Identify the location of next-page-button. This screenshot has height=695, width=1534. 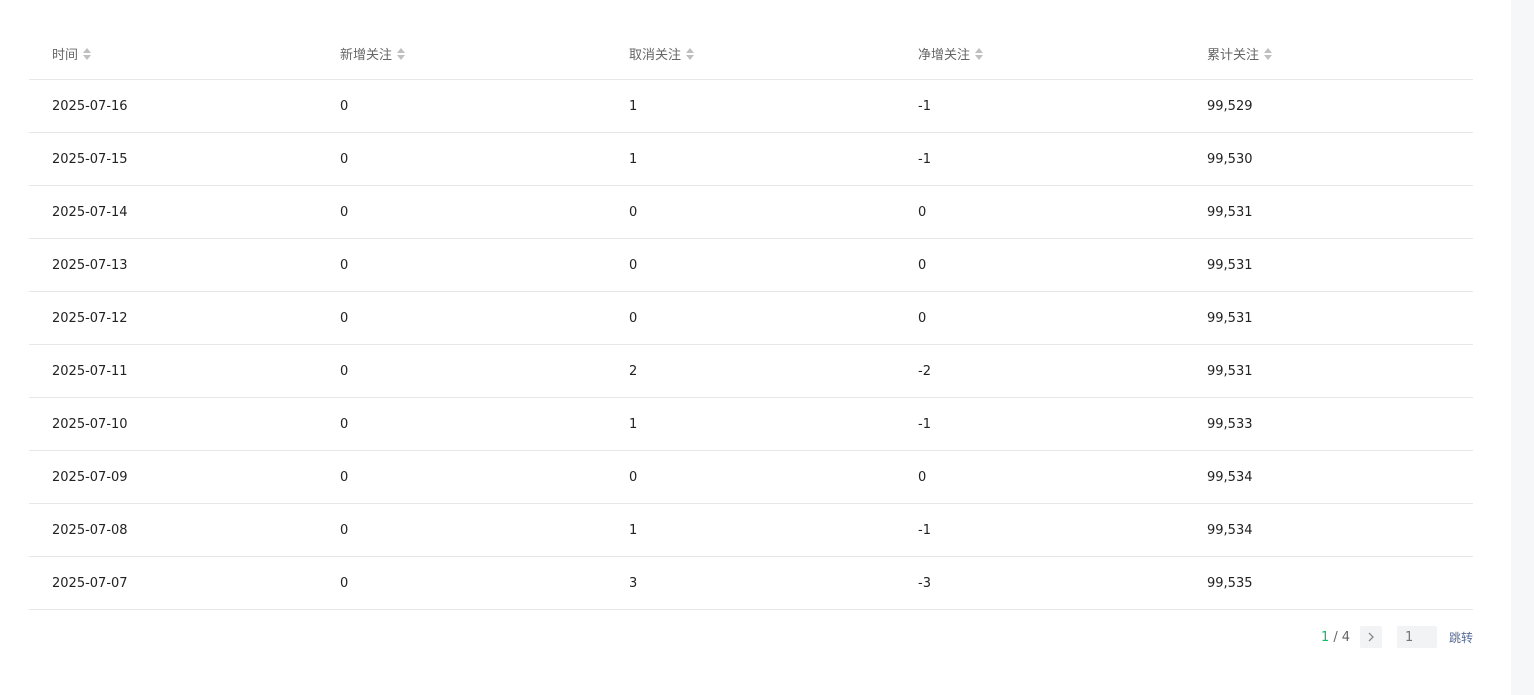
(1370, 637).